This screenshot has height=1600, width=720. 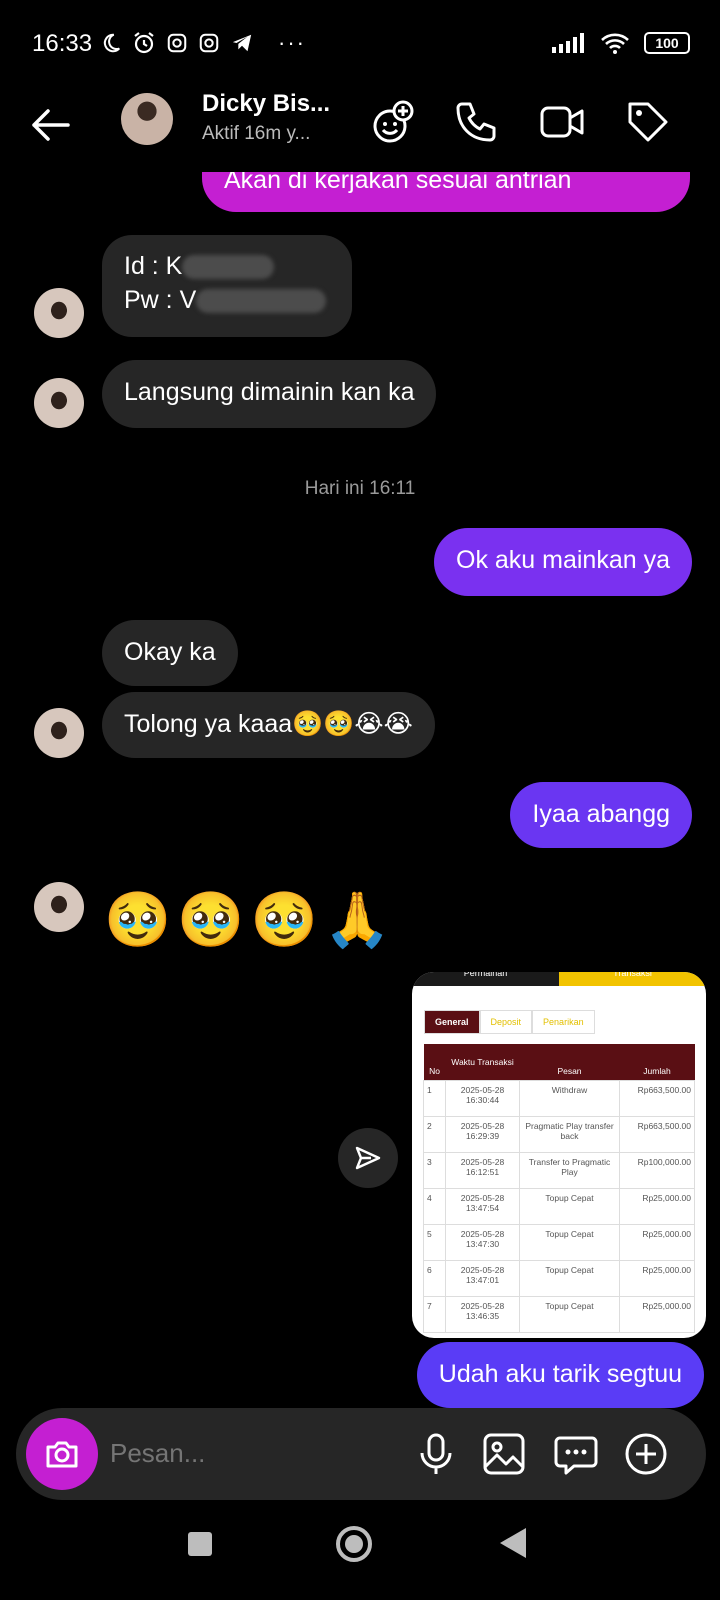 What do you see at coordinates (476, 122) in the screenshot?
I see `phone-icon` at bounding box center [476, 122].